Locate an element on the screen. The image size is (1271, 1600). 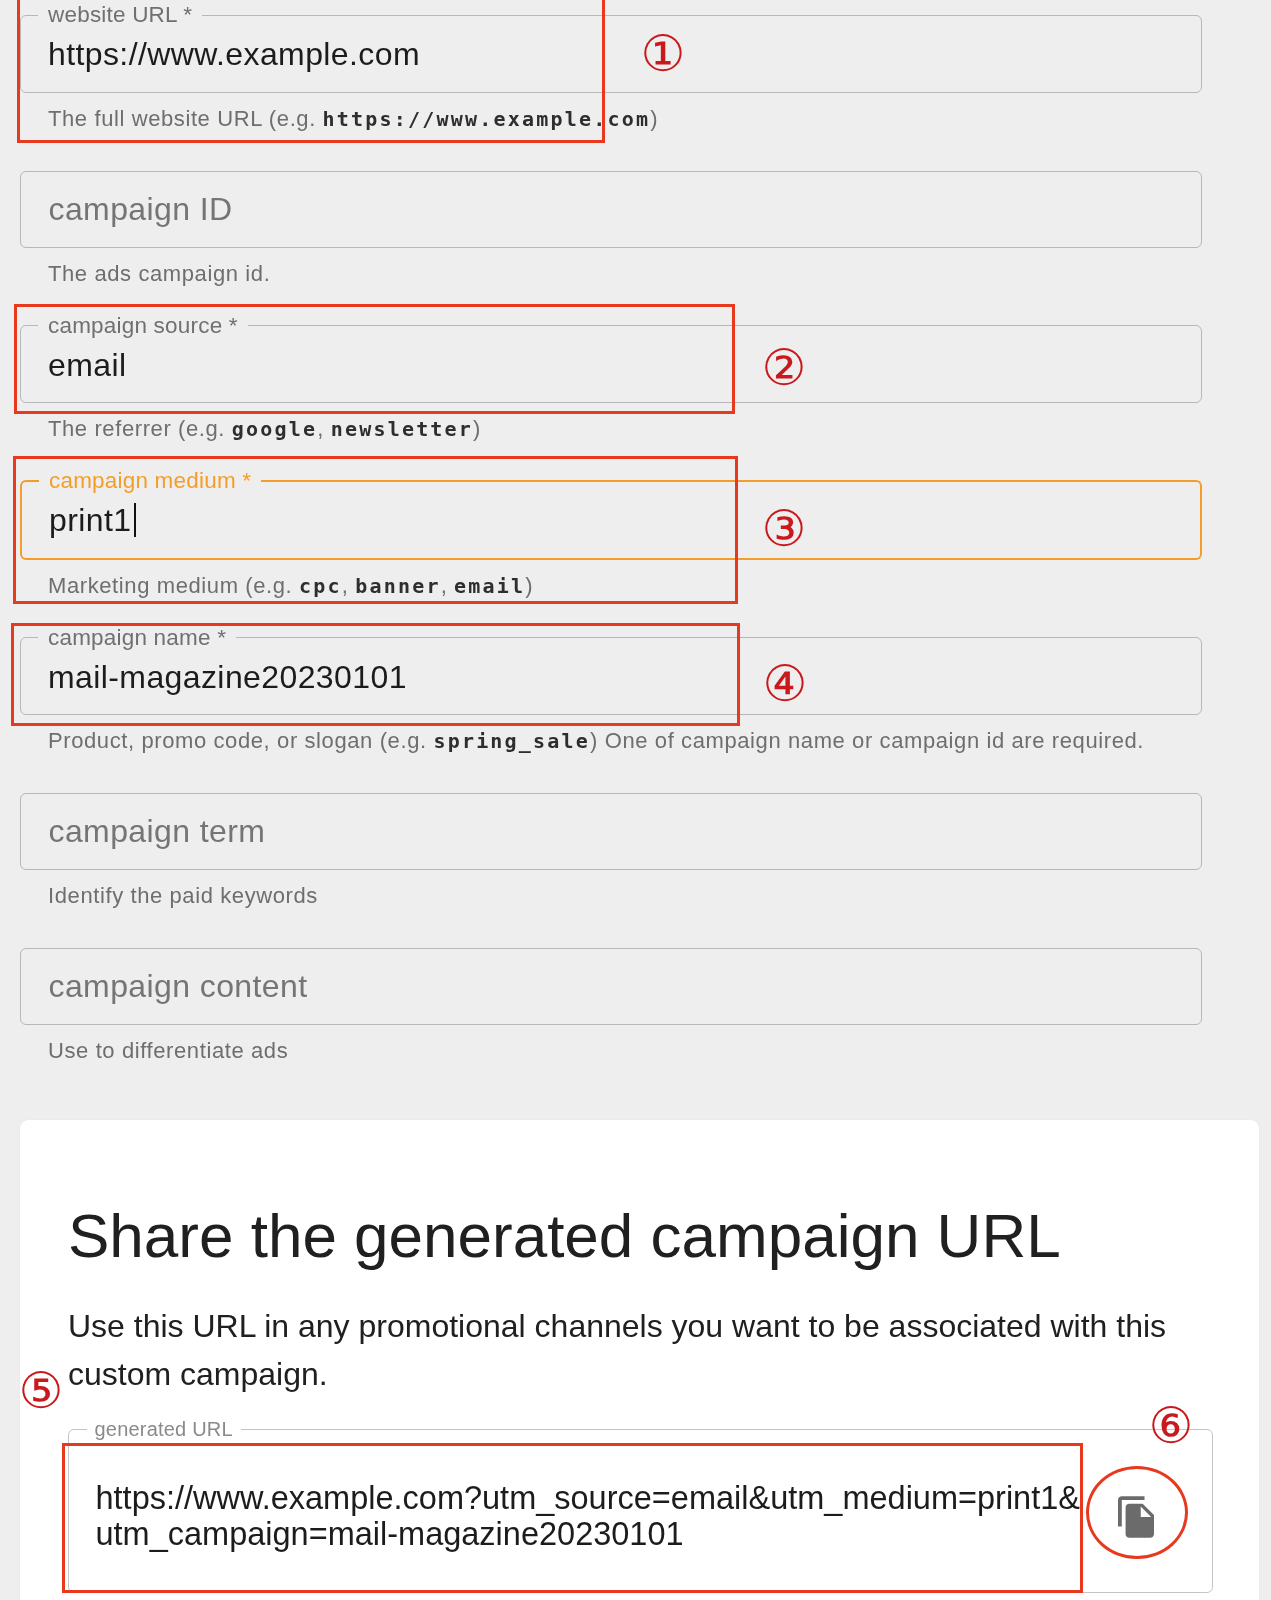
description-text: Use this URL in any promotional channels you want to be associated with this custom campaign. is located at coordinates (618, 1350).